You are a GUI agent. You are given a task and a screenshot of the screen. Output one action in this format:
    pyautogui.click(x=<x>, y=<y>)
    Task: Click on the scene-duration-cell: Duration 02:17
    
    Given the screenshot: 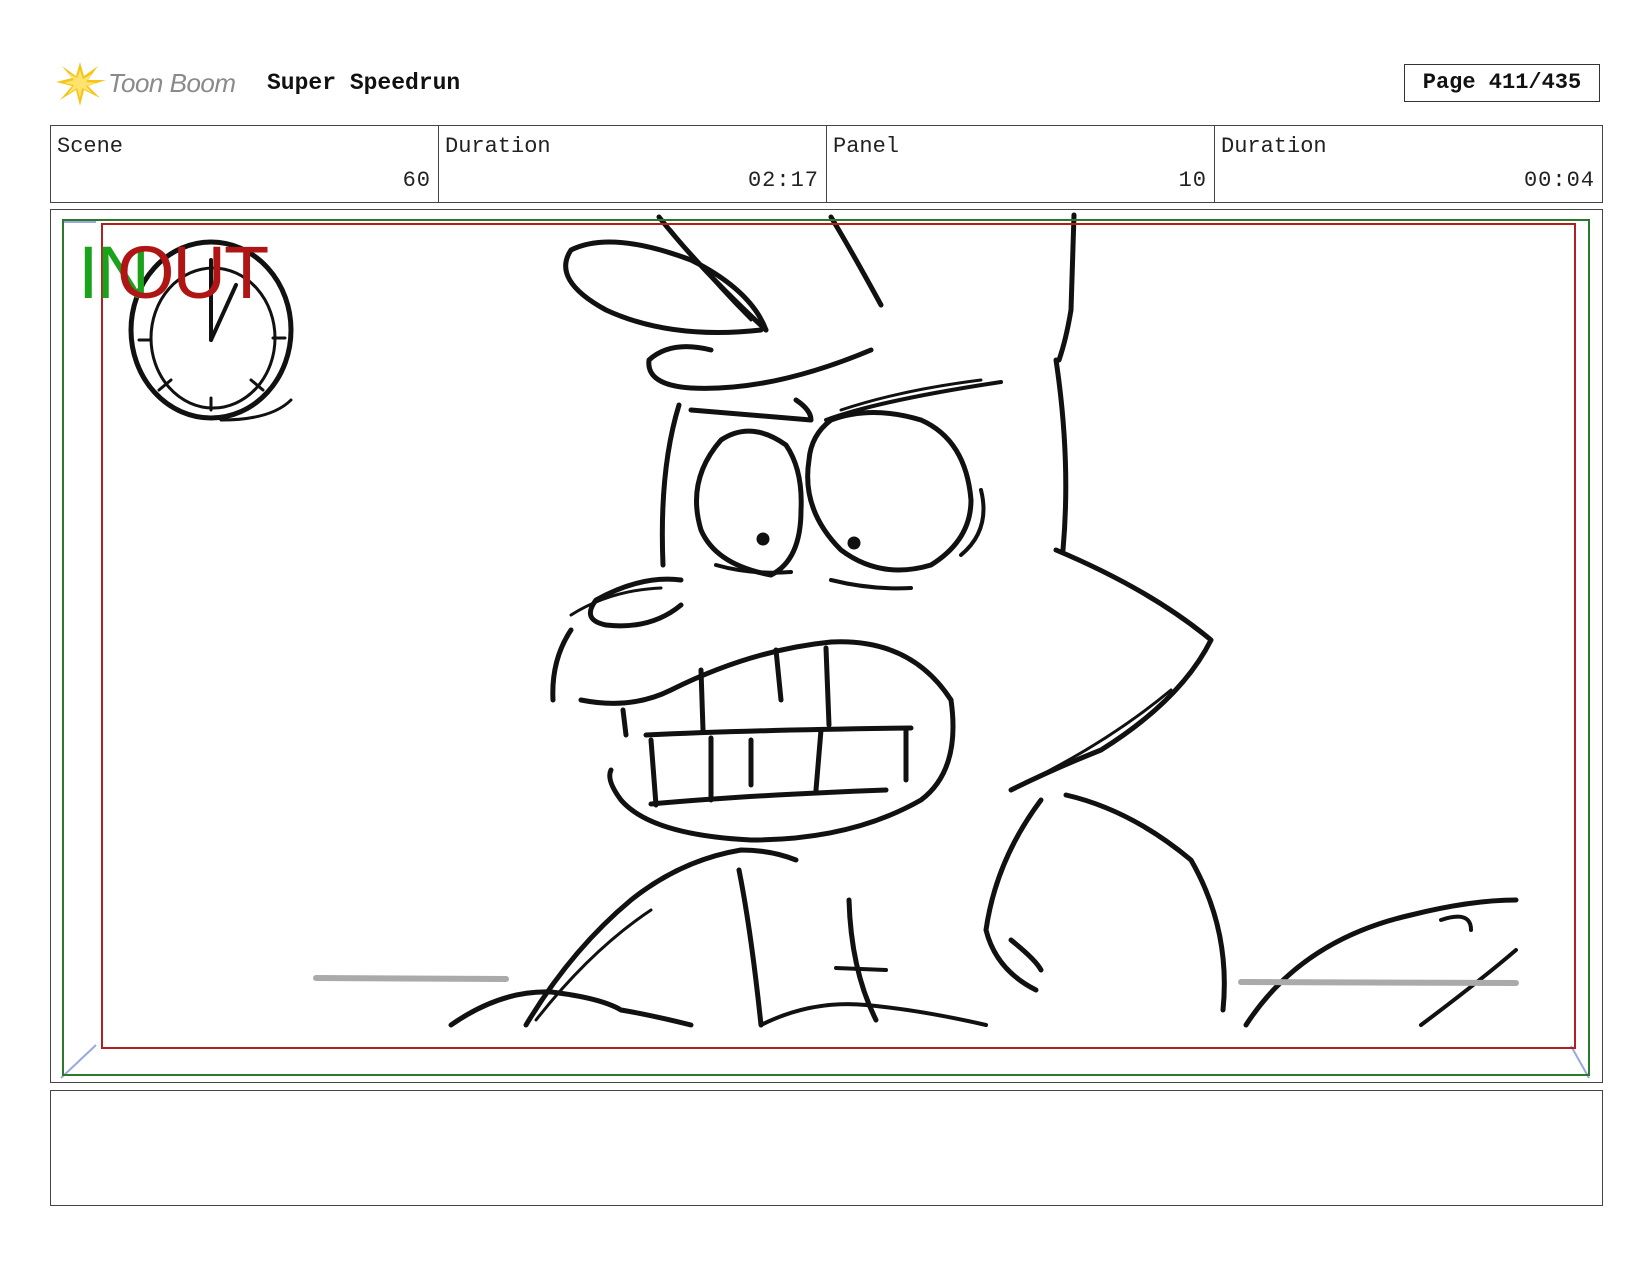 What is the action you would take?
    pyautogui.click(x=633, y=164)
    